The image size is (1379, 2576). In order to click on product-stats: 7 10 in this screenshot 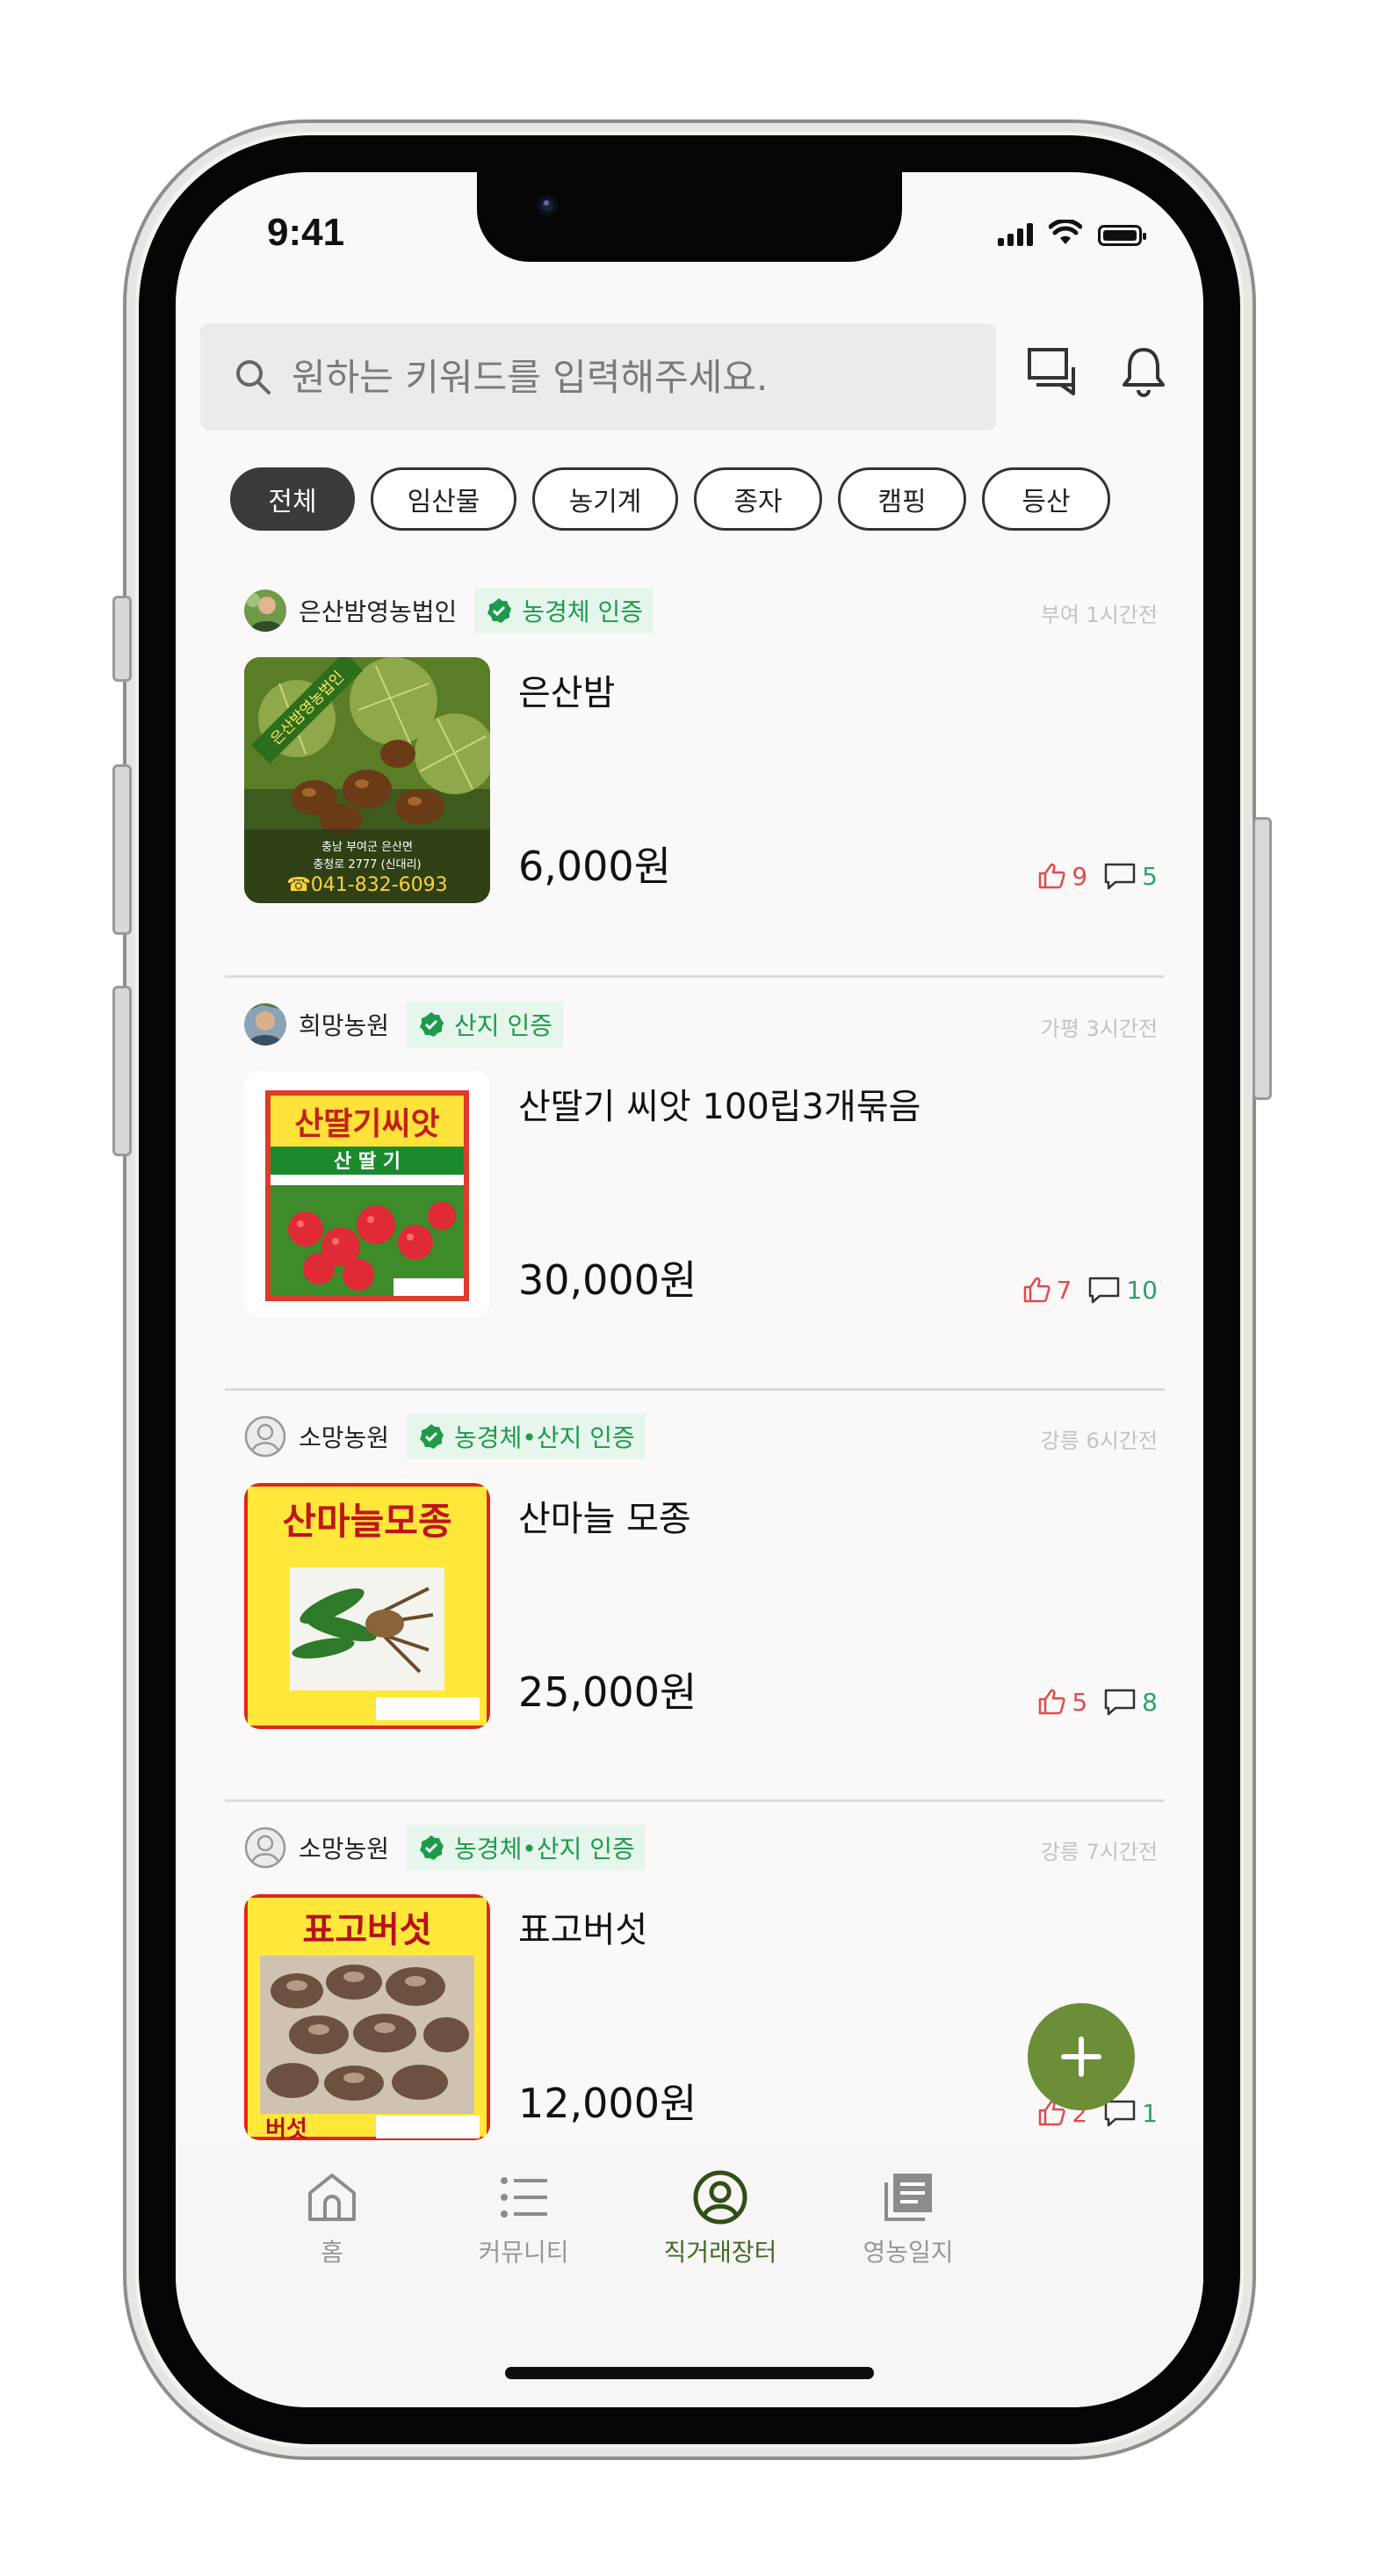, I will do `click(1090, 1290)`.